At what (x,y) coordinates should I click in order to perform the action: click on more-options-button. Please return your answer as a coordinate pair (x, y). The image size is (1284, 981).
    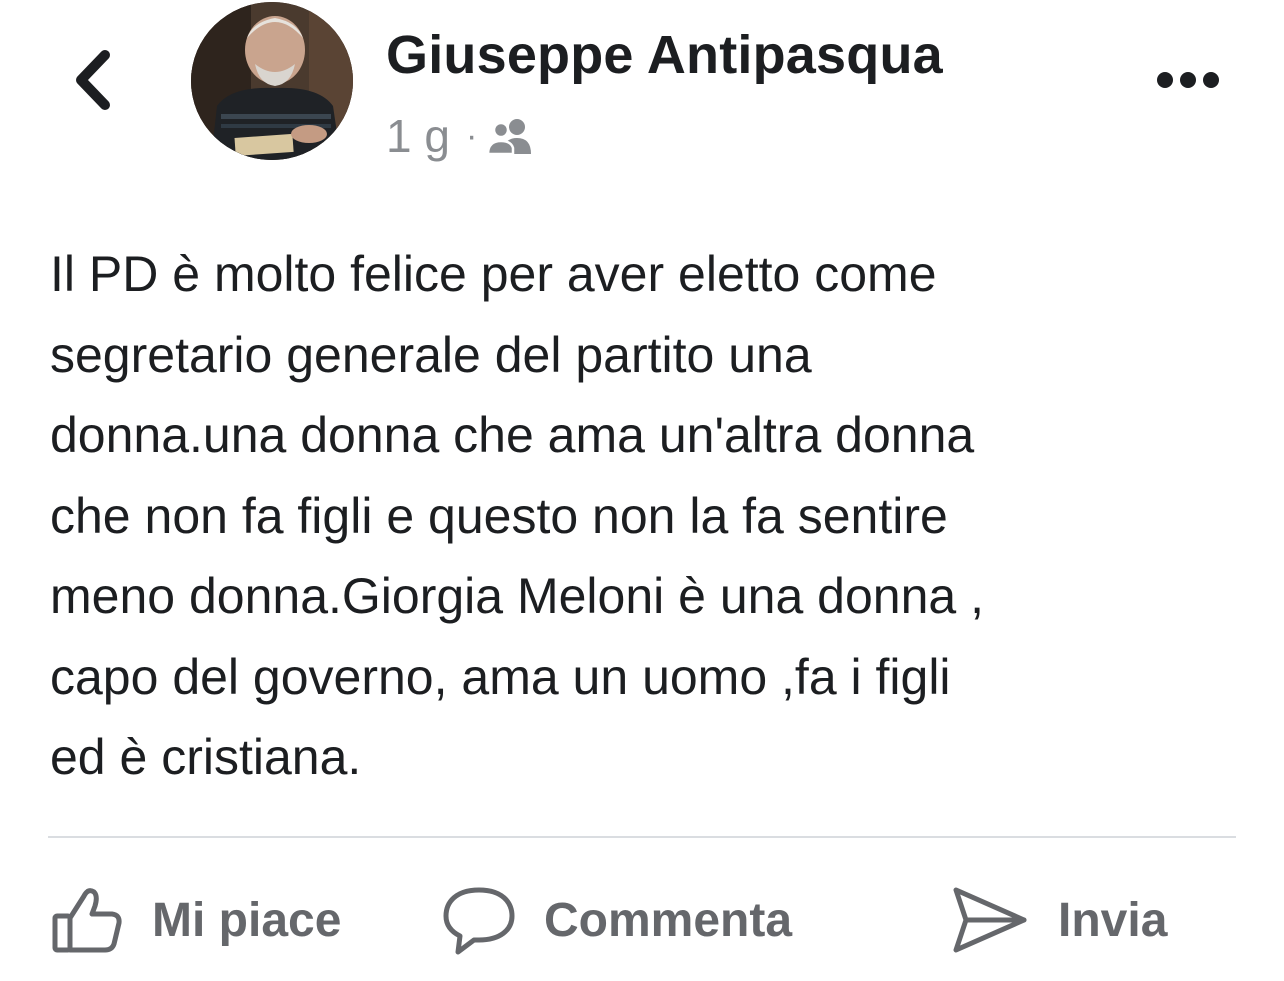
    Looking at the image, I should click on (1188, 80).